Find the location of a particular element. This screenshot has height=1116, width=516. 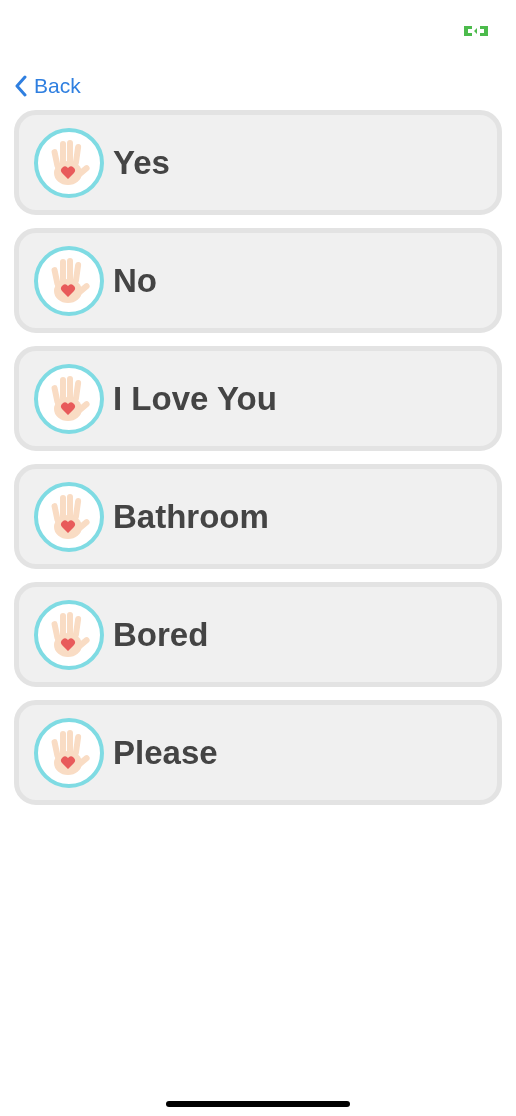

phrase-card: Bathroom is located at coordinates (258, 516).